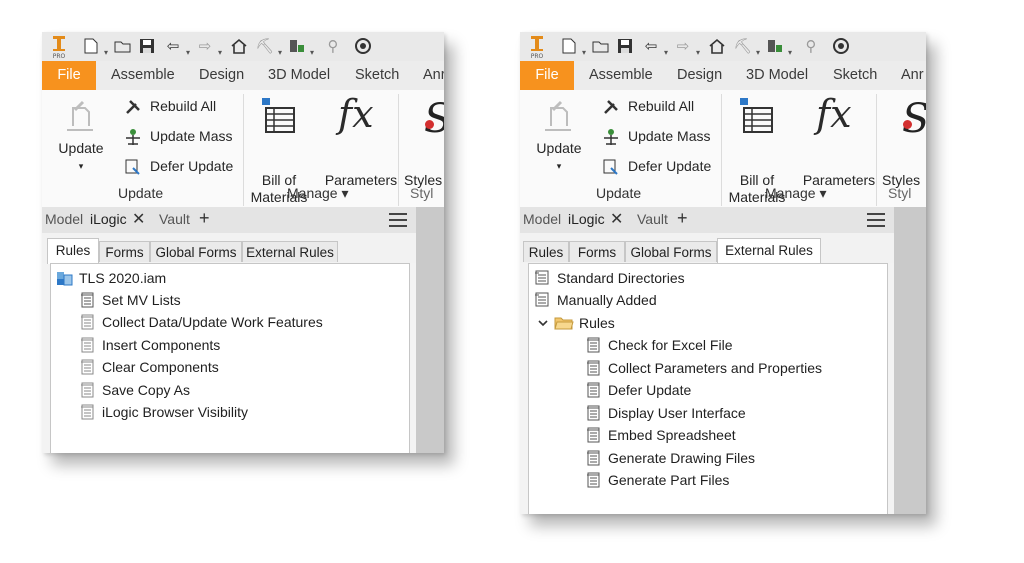 This screenshot has width=1024, height=563. I want to click on tree-item-rule: Insert Components, so click(149, 345).